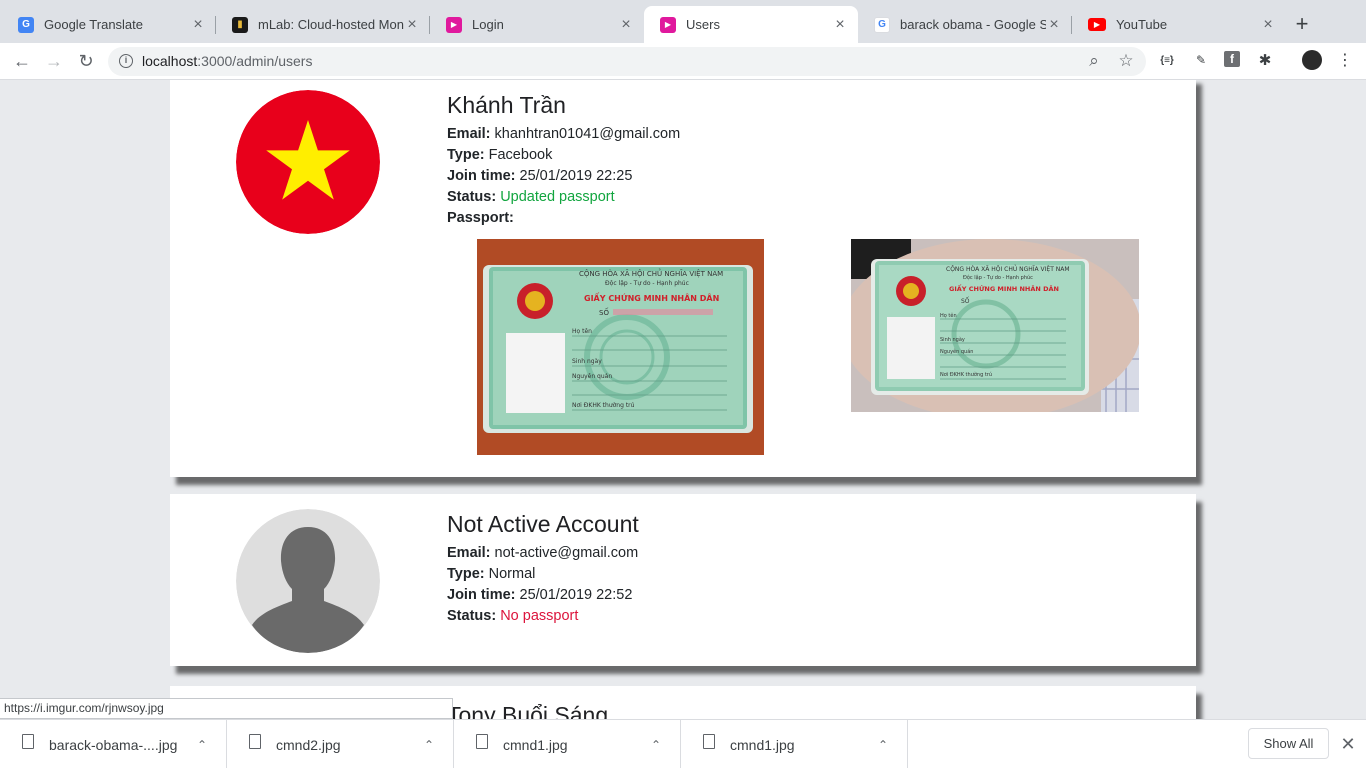 This screenshot has width=1366, height=768. Describe the element at coordinates (1094, 60) in the screenshot. I see `zoom-icon: ⌕` at that location.